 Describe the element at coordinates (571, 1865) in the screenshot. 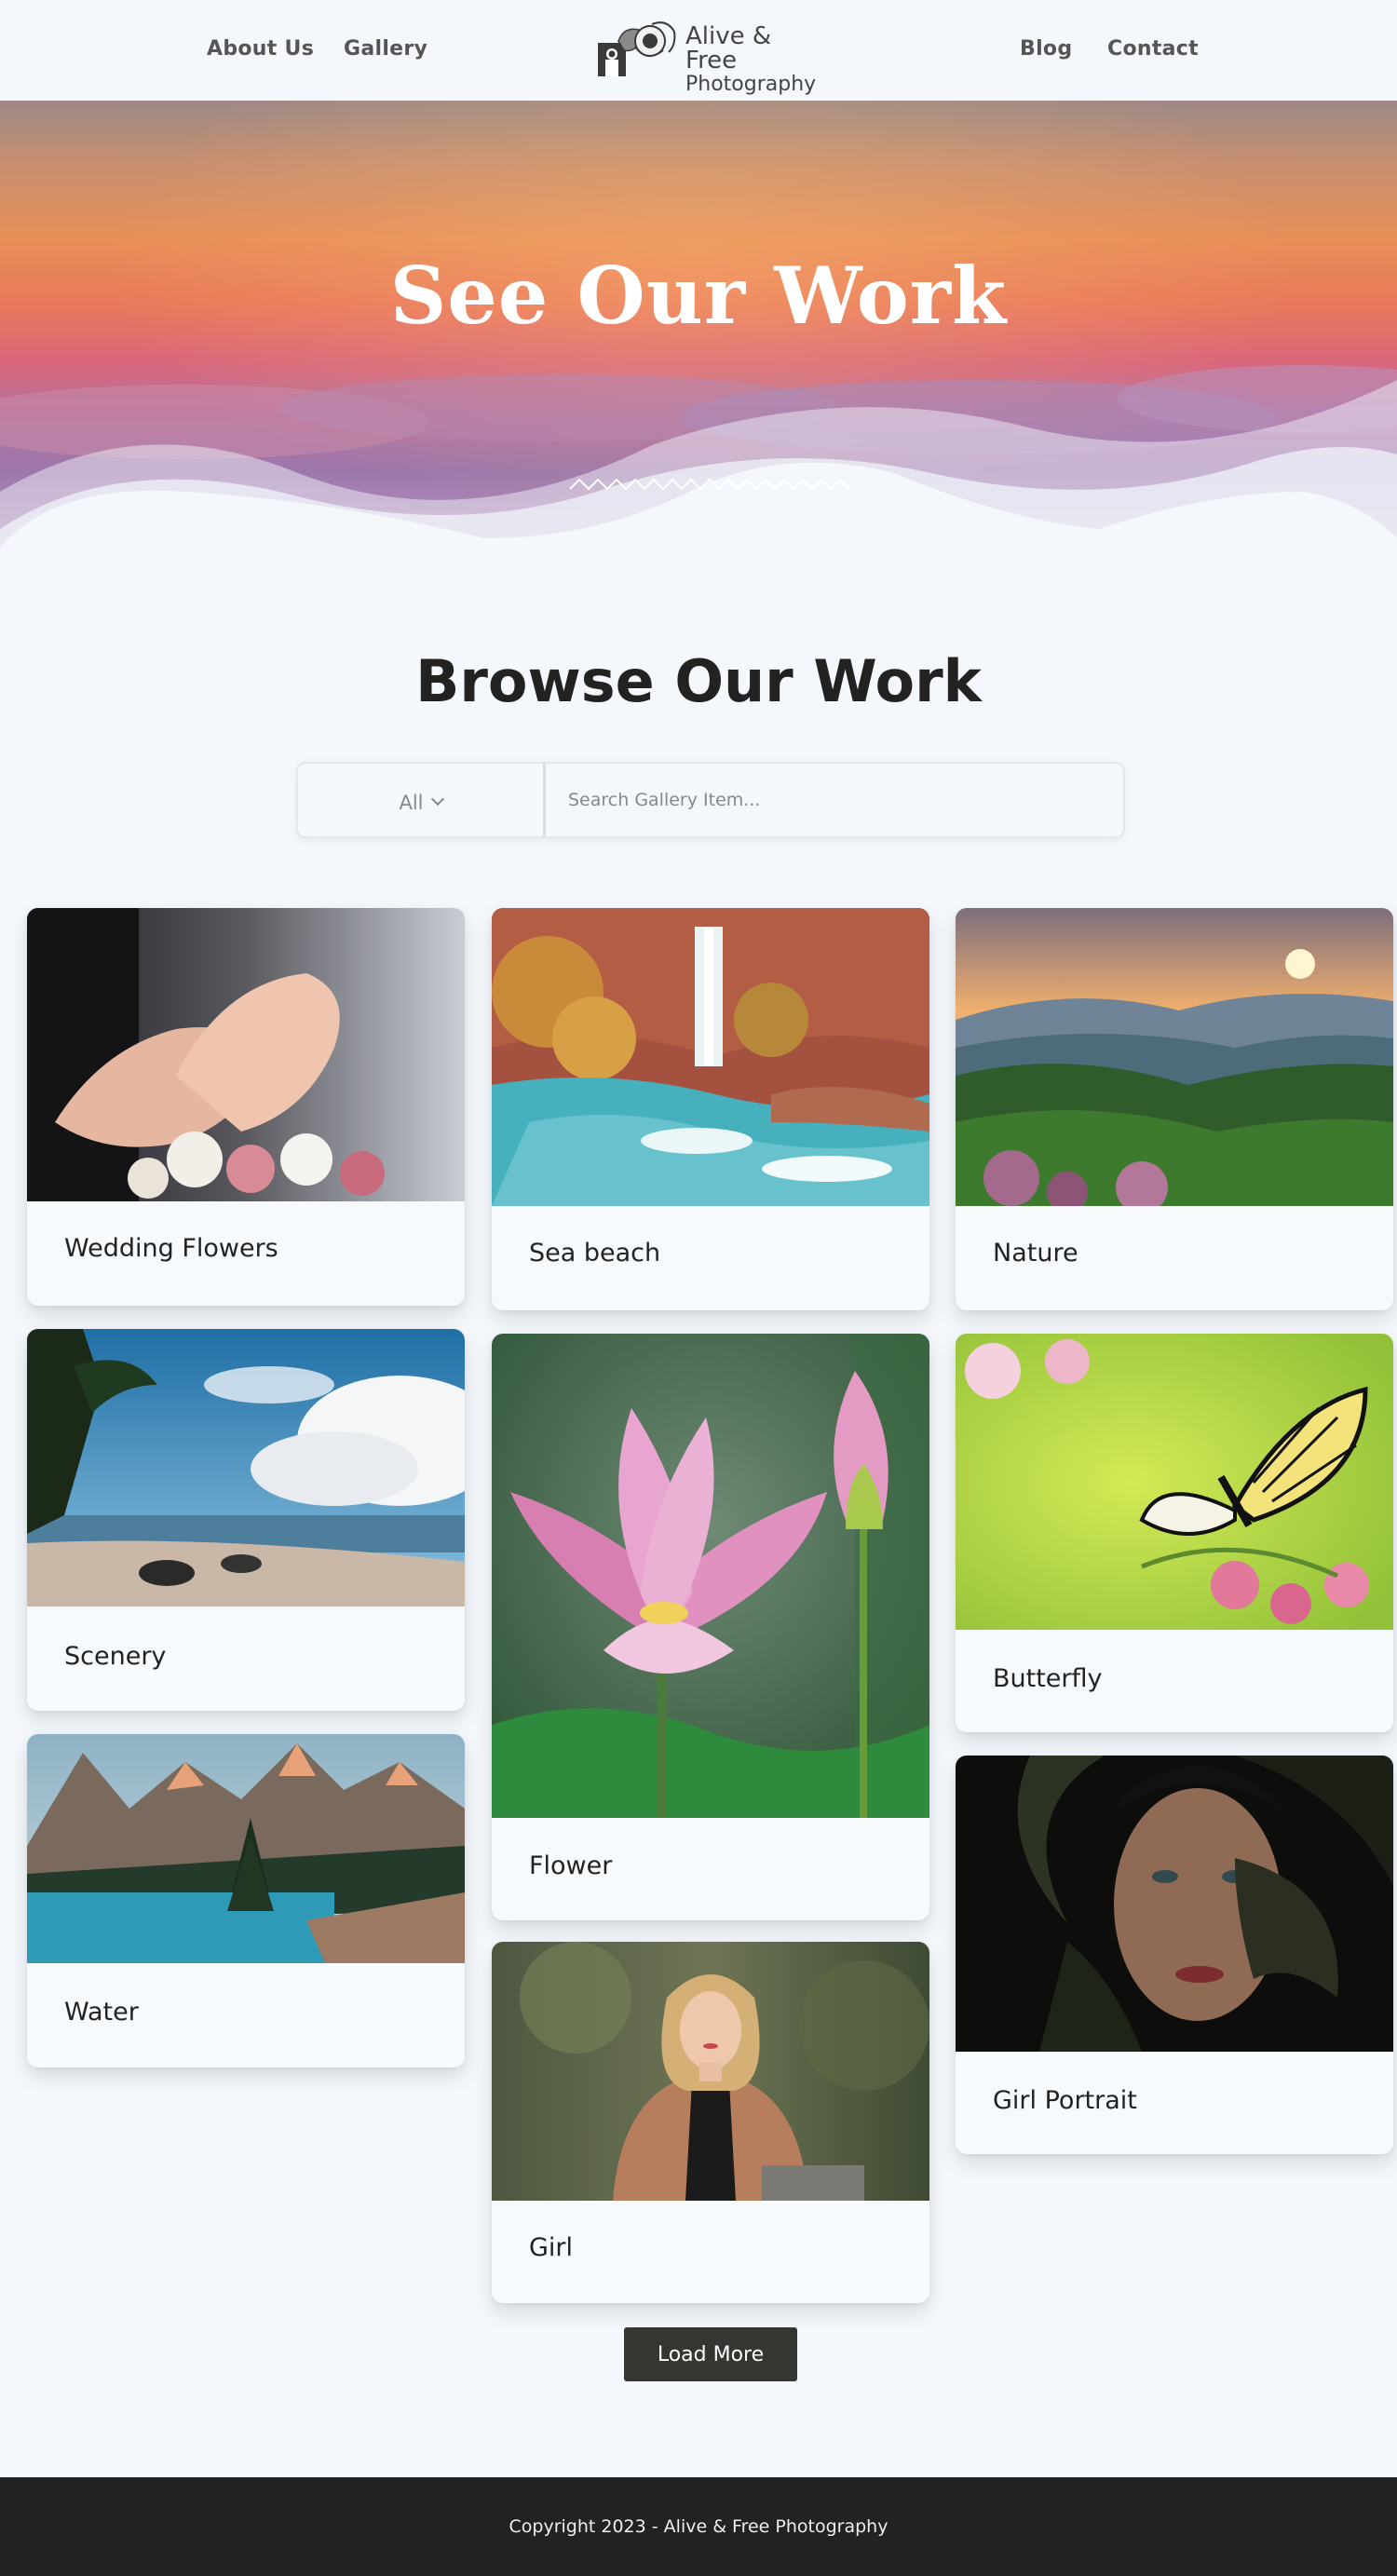

I see `card-title: Flower` at that location.